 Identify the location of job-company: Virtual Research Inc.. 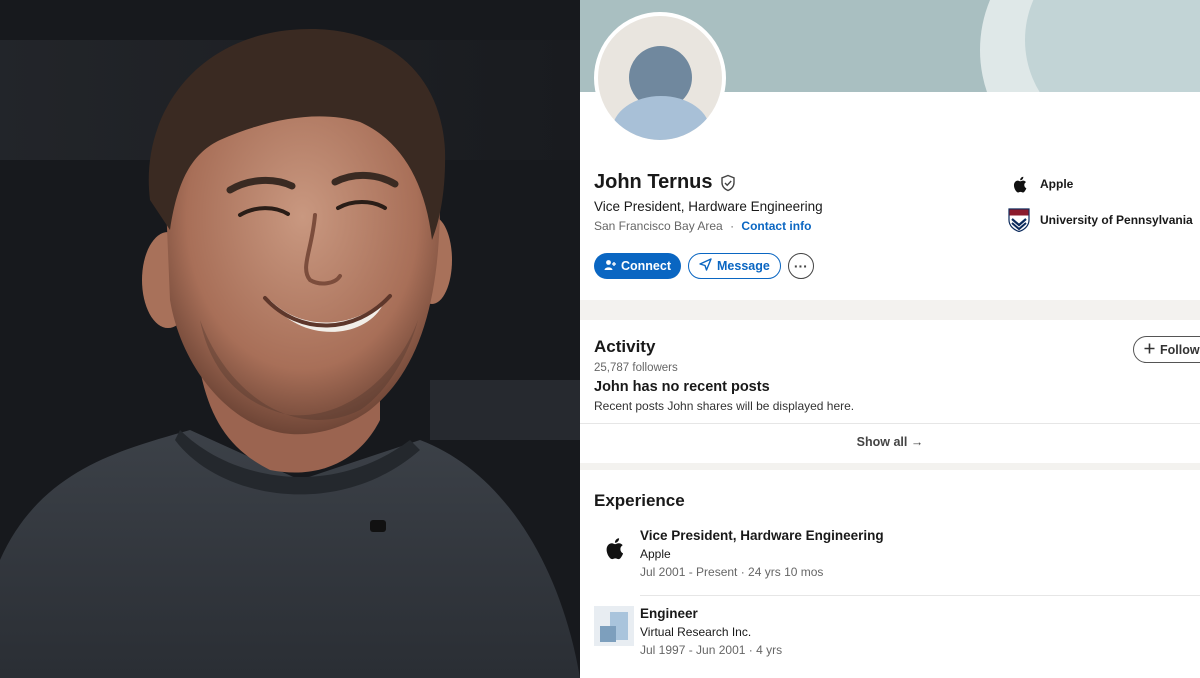
(696, 632).